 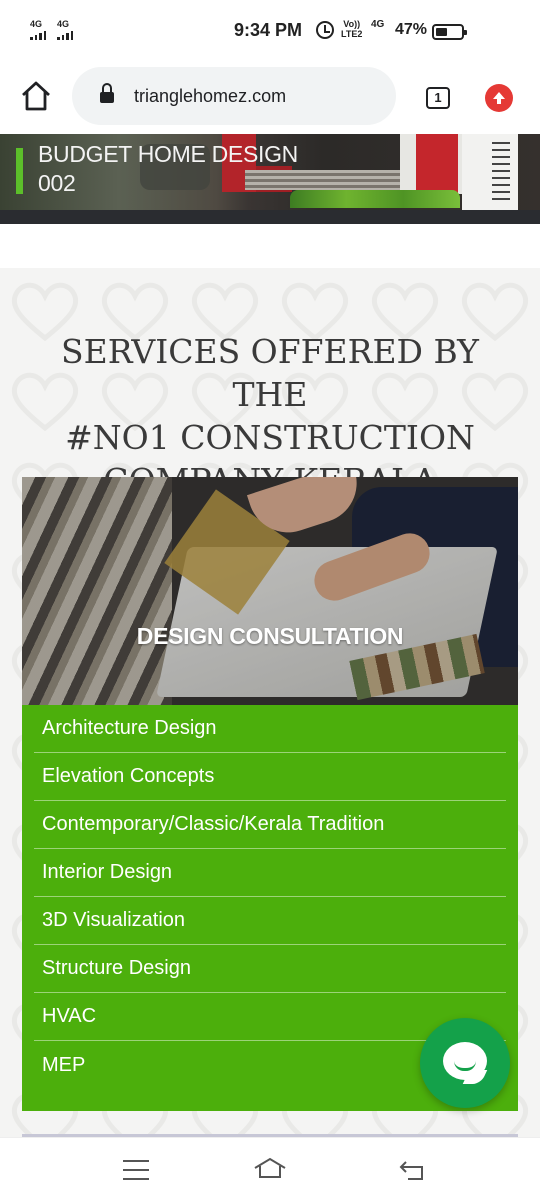 I want to click on system-nav-bar, so click(x=270, y=1168).